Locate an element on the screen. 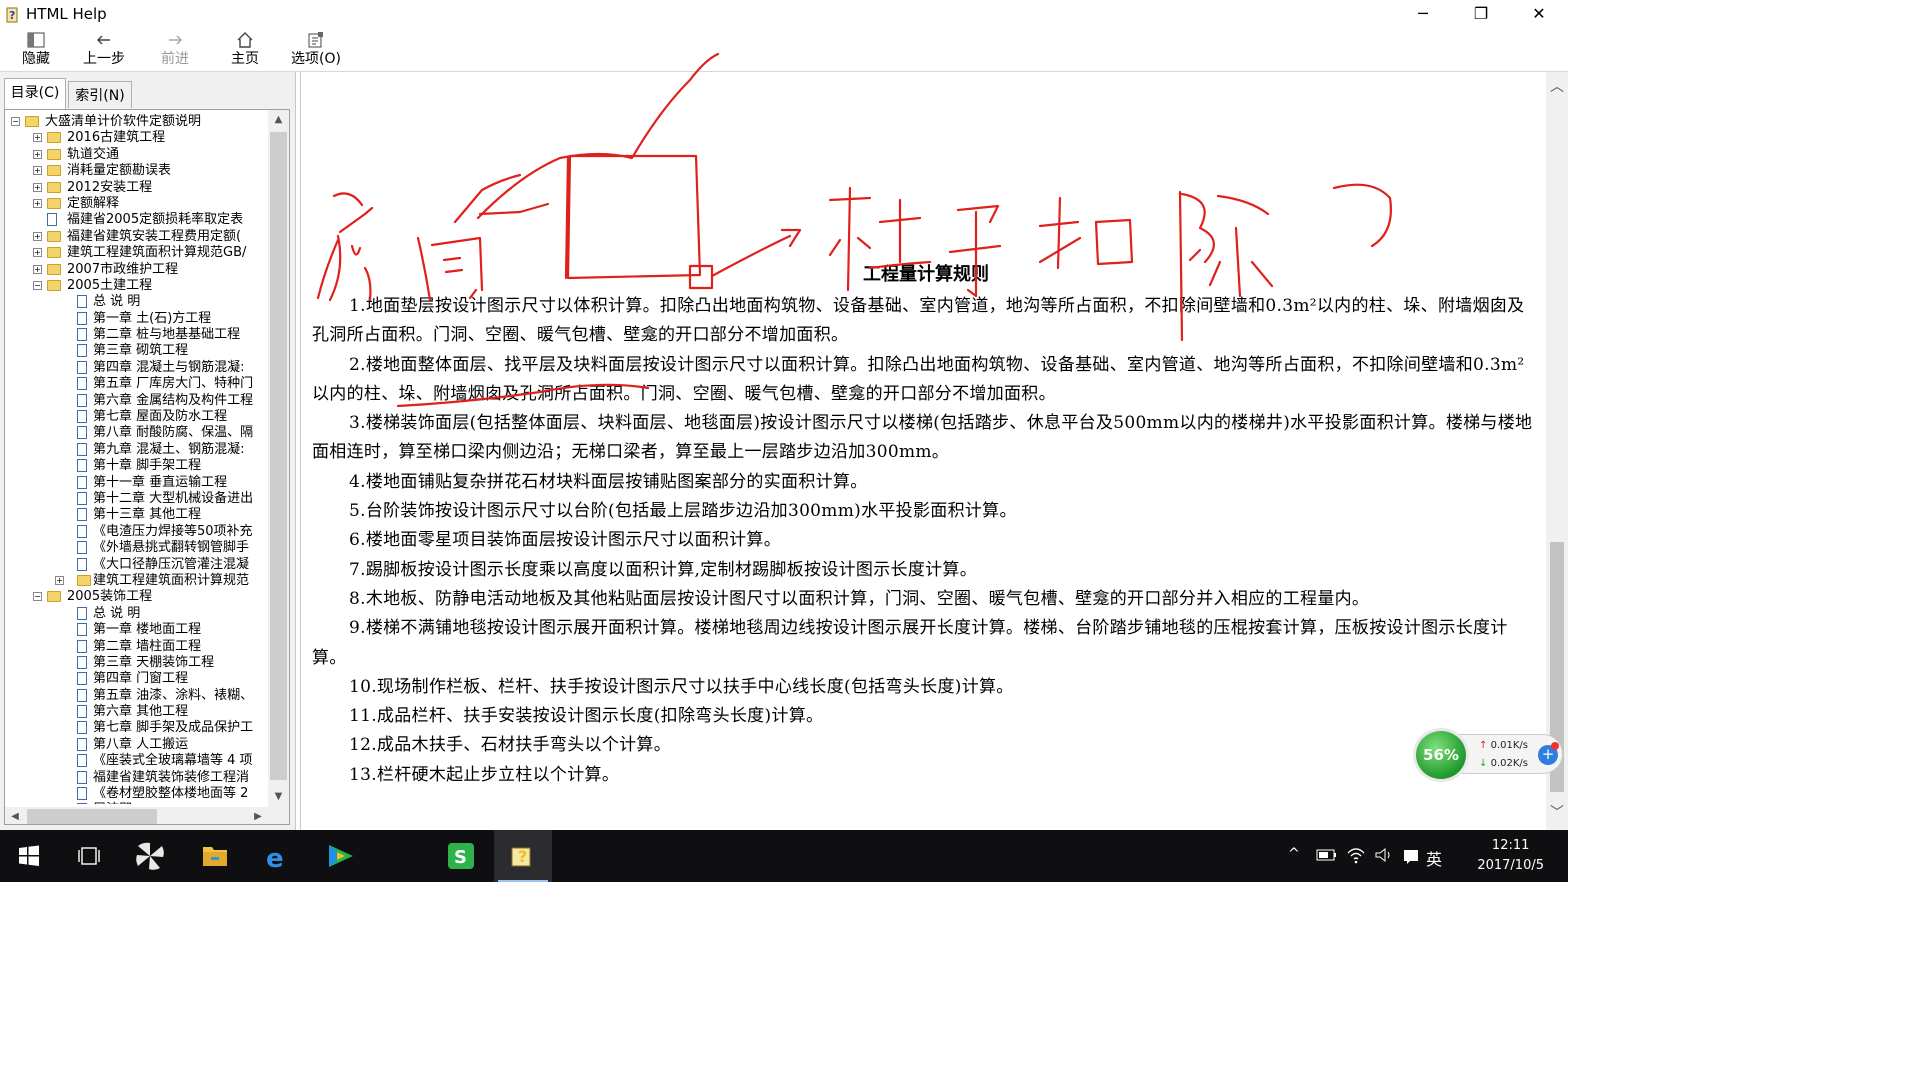 This screenshot has width=1920, height=1080. battery-icon is located at coordinates (1327, 855).